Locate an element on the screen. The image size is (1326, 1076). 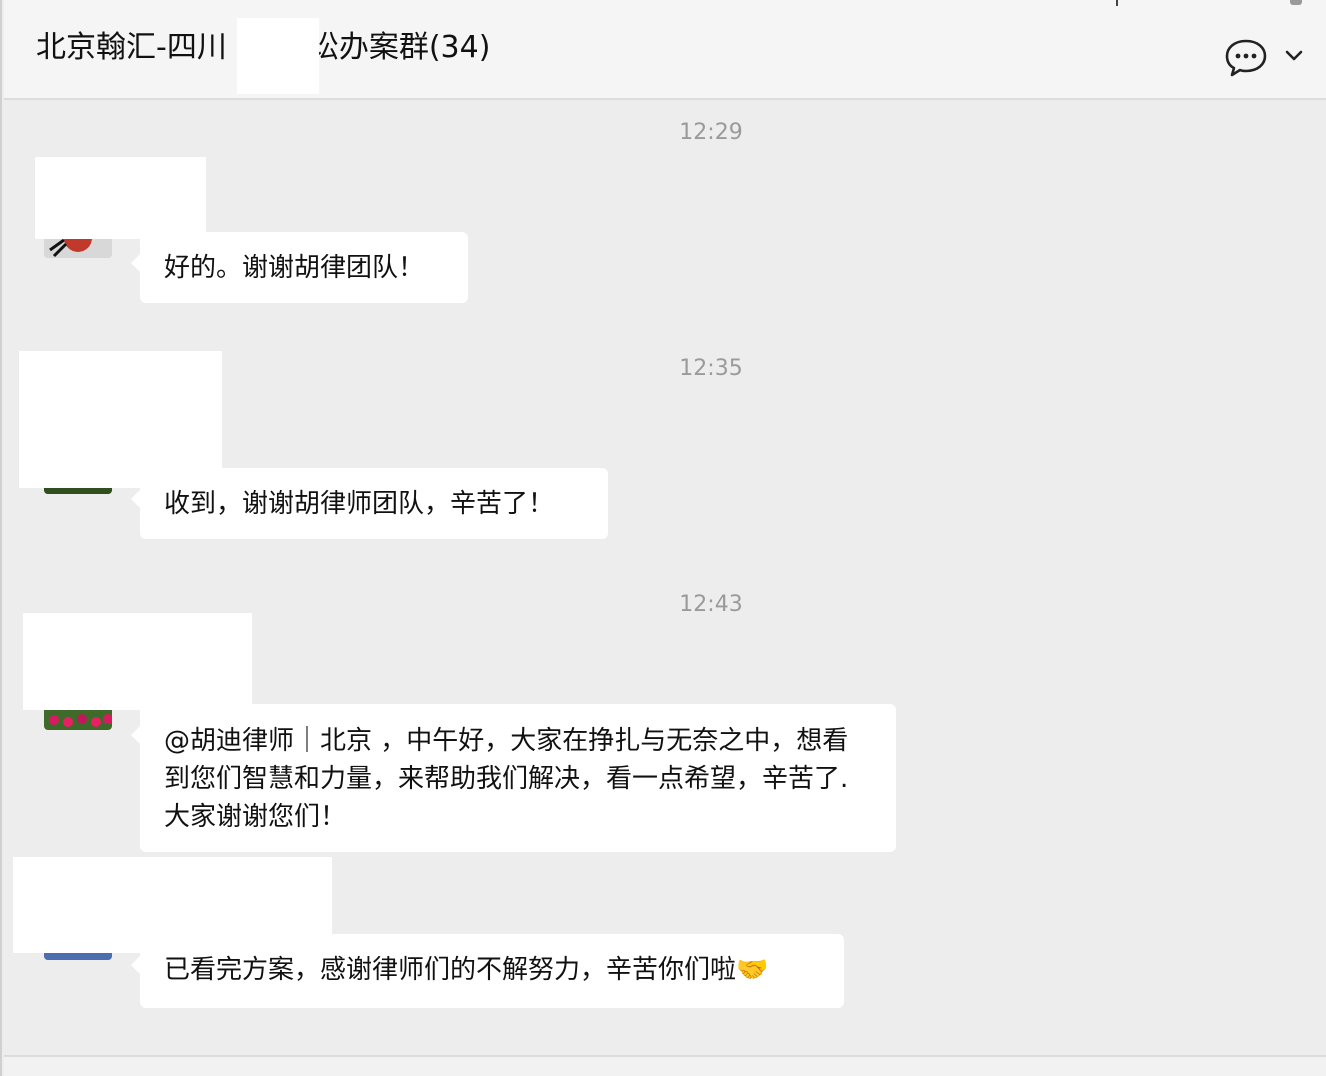
chat-title-prefix: 北京翰汇-四川 is located at coordinates (131, 47).